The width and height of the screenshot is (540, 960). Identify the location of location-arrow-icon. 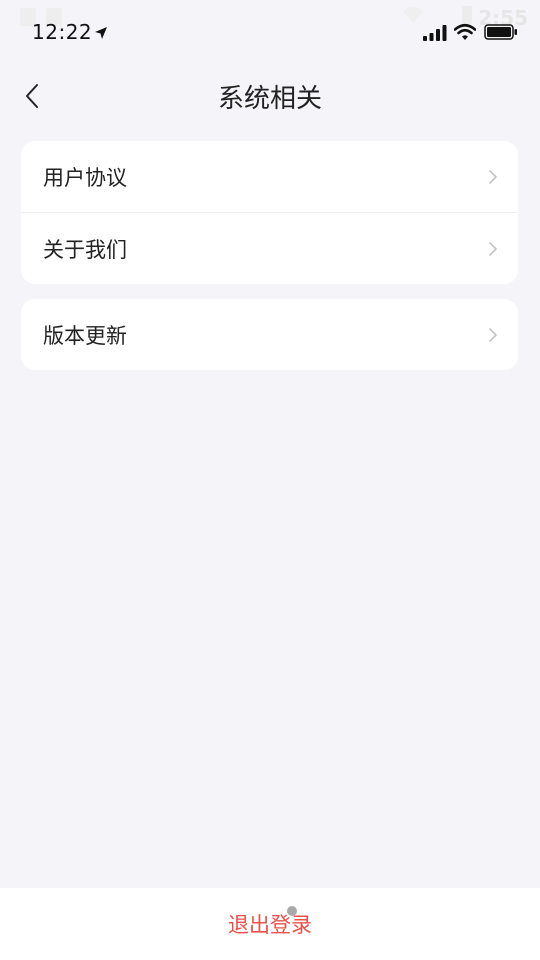
(101, 33).